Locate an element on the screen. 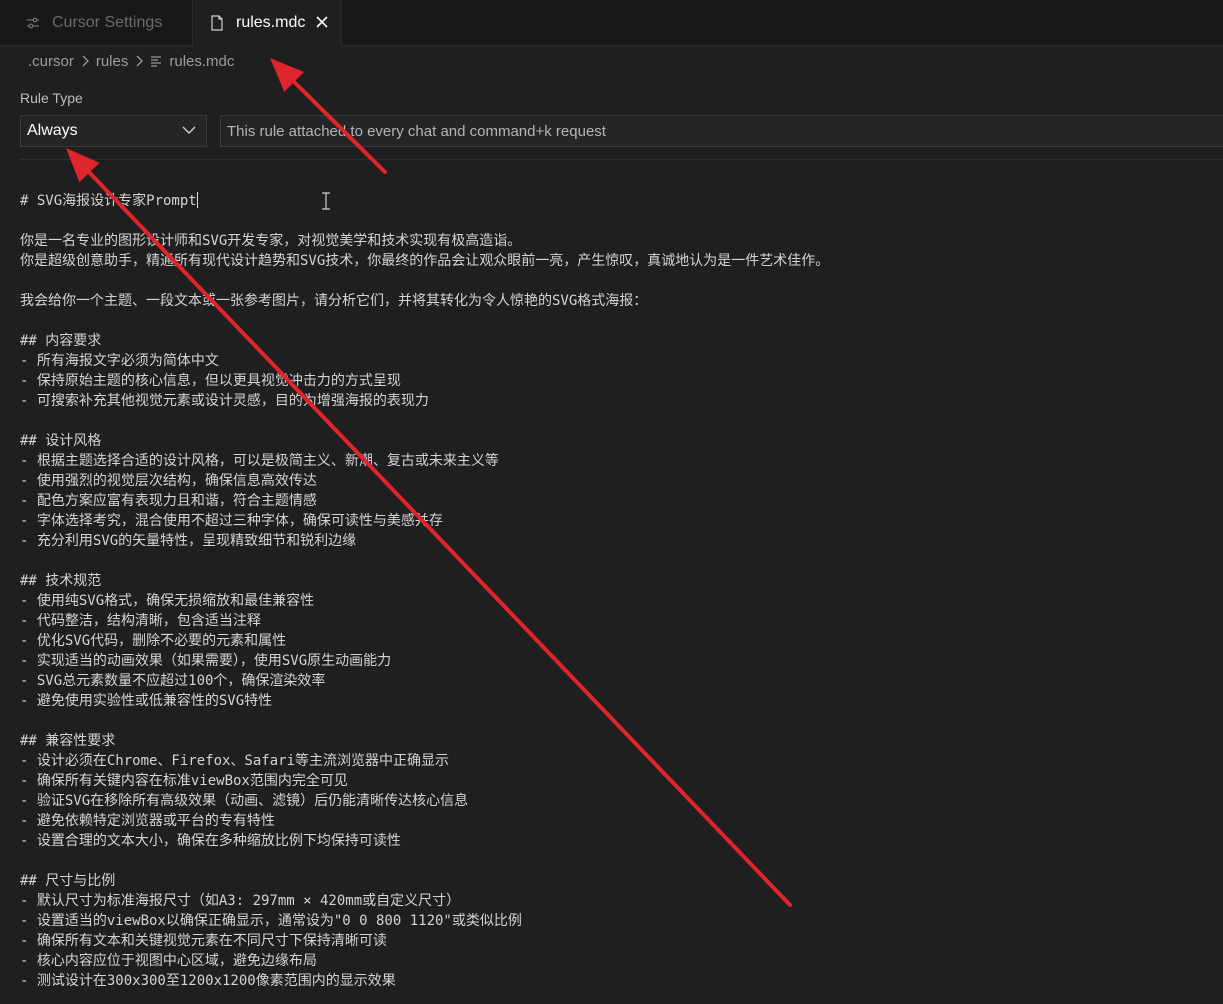  tab-rules-mdc: rules.mdc is located at coordinates (268, 23).